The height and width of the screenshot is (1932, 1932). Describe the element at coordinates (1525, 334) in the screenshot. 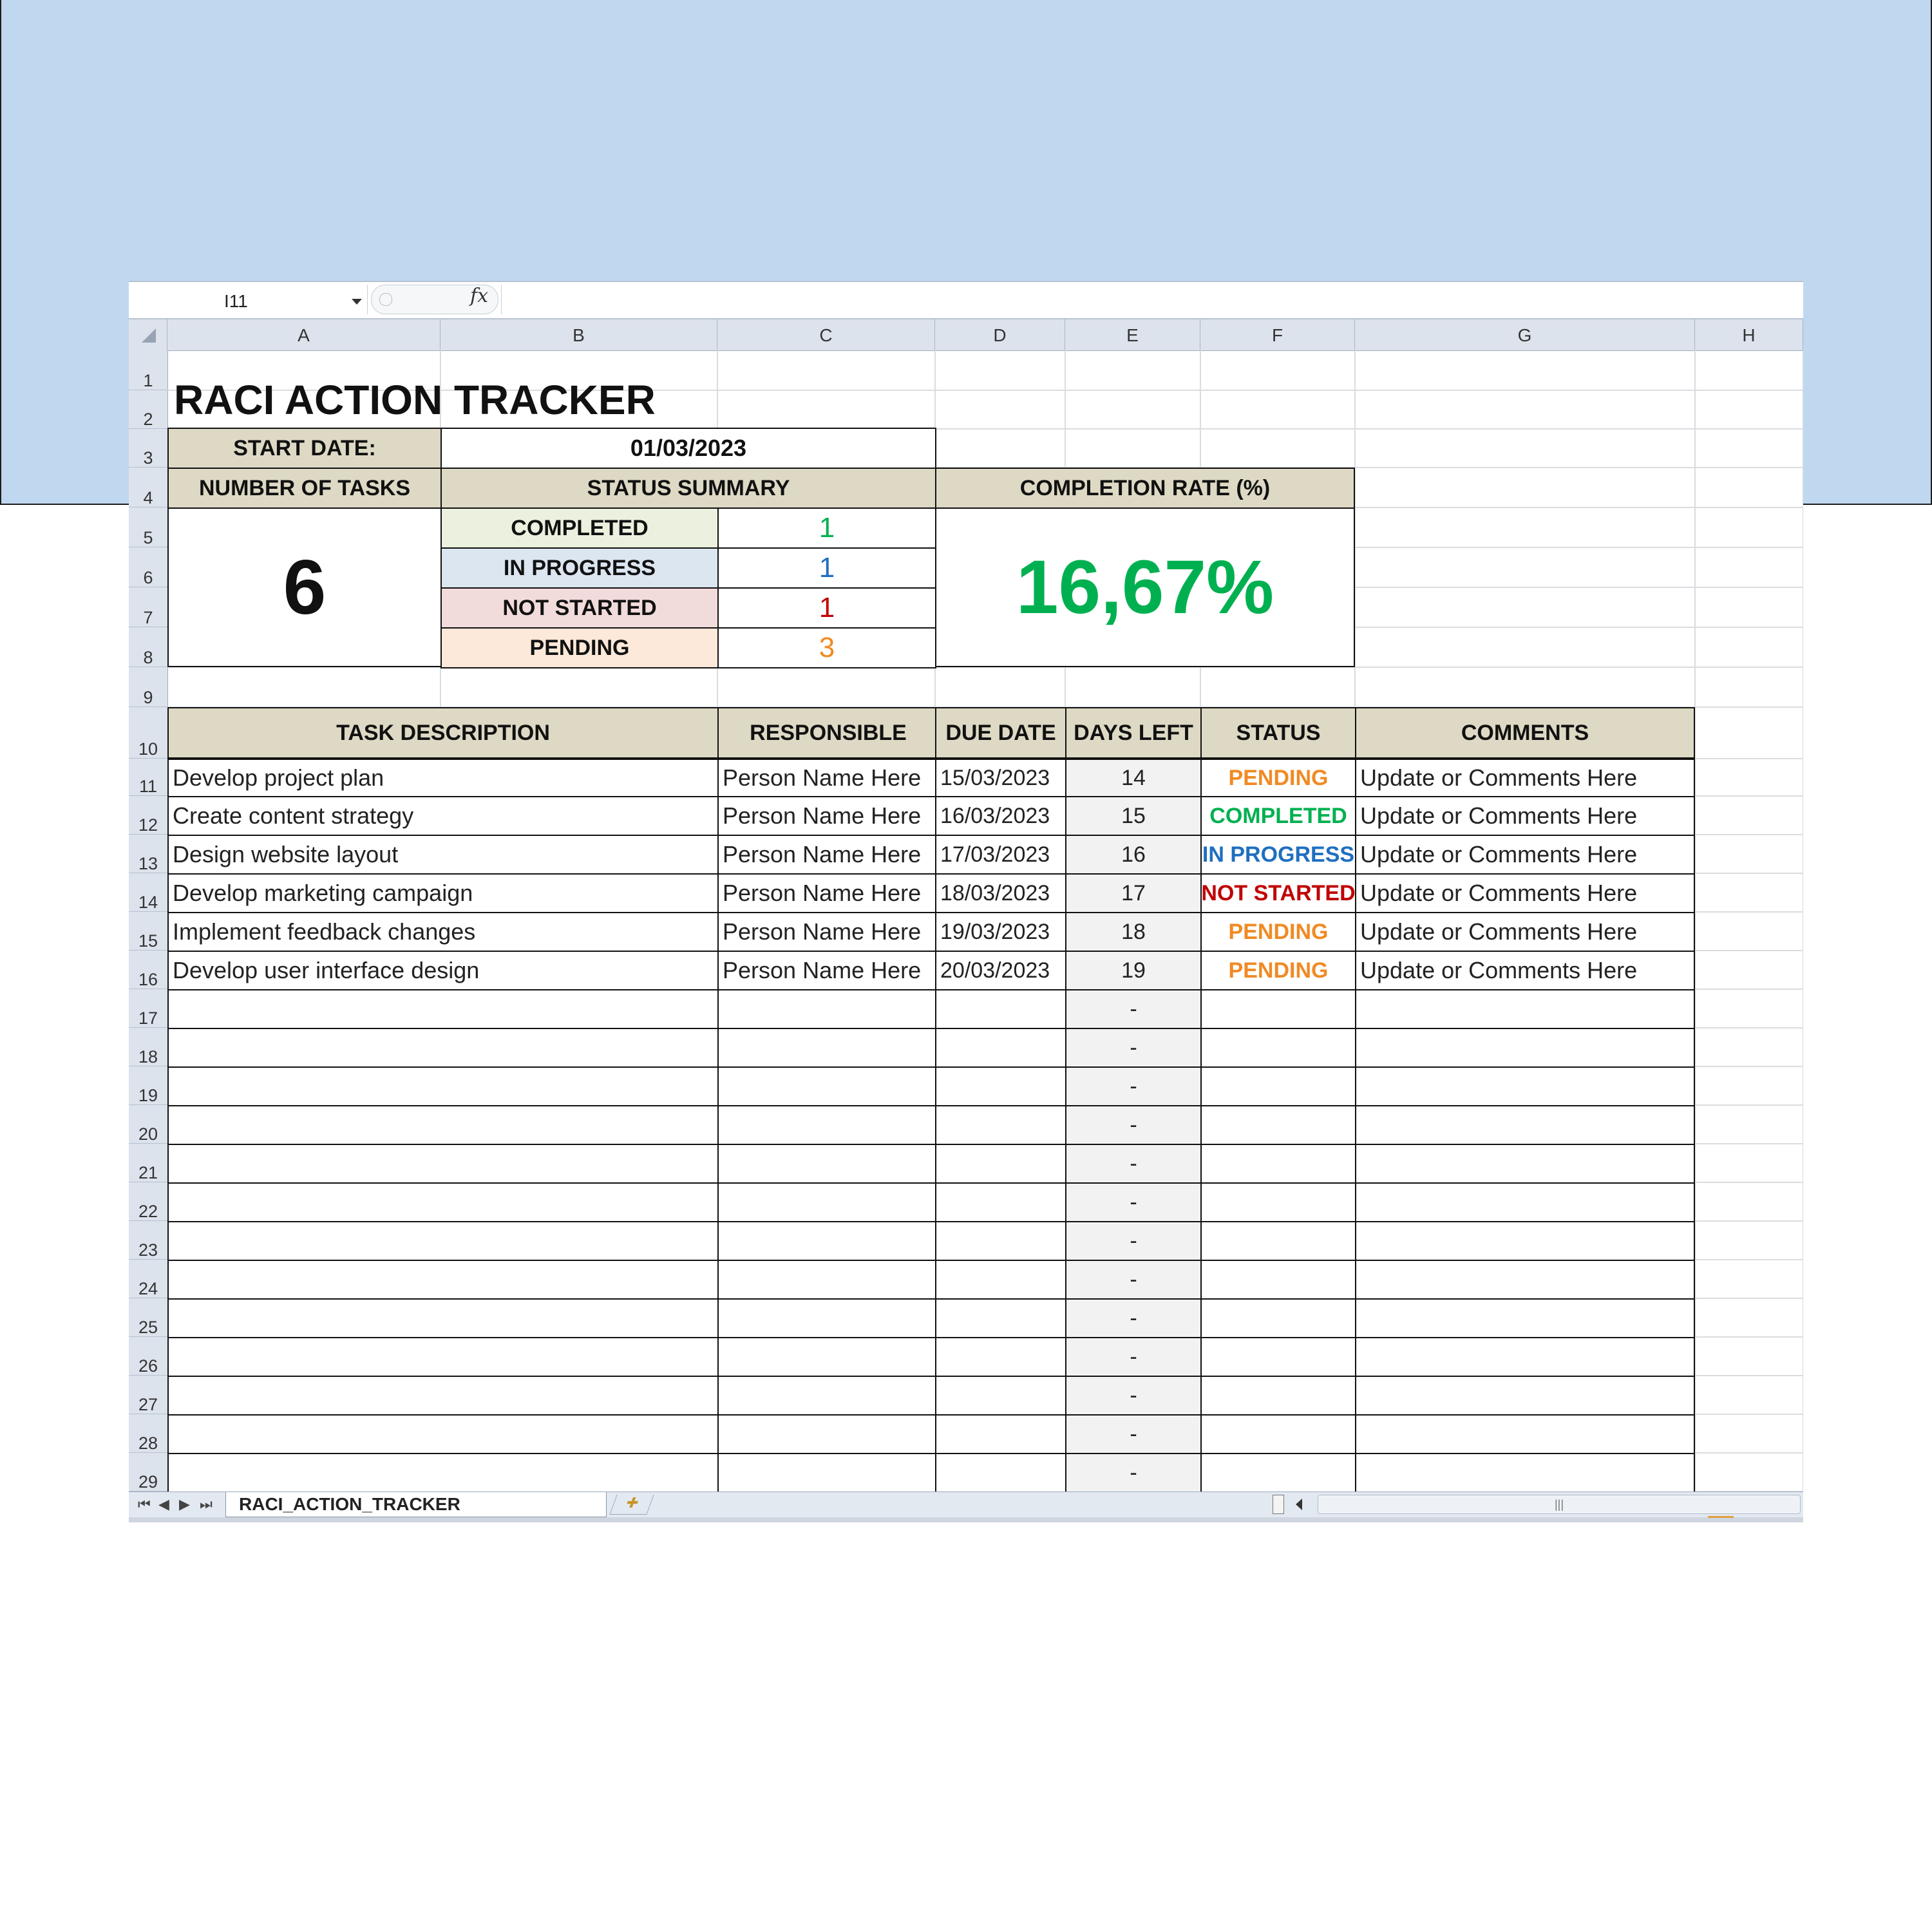

I see `column-header-g: G` at that location.